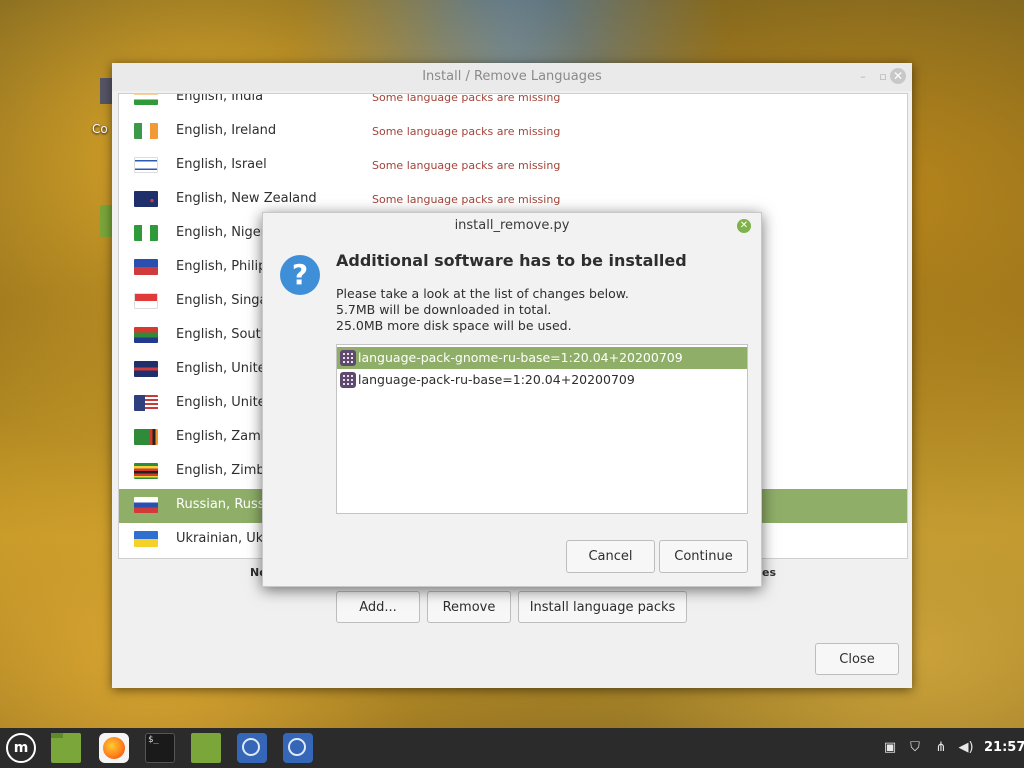 The image size is (1024, 768). I want to click on desktop-folder-icon, so click(106, 221).